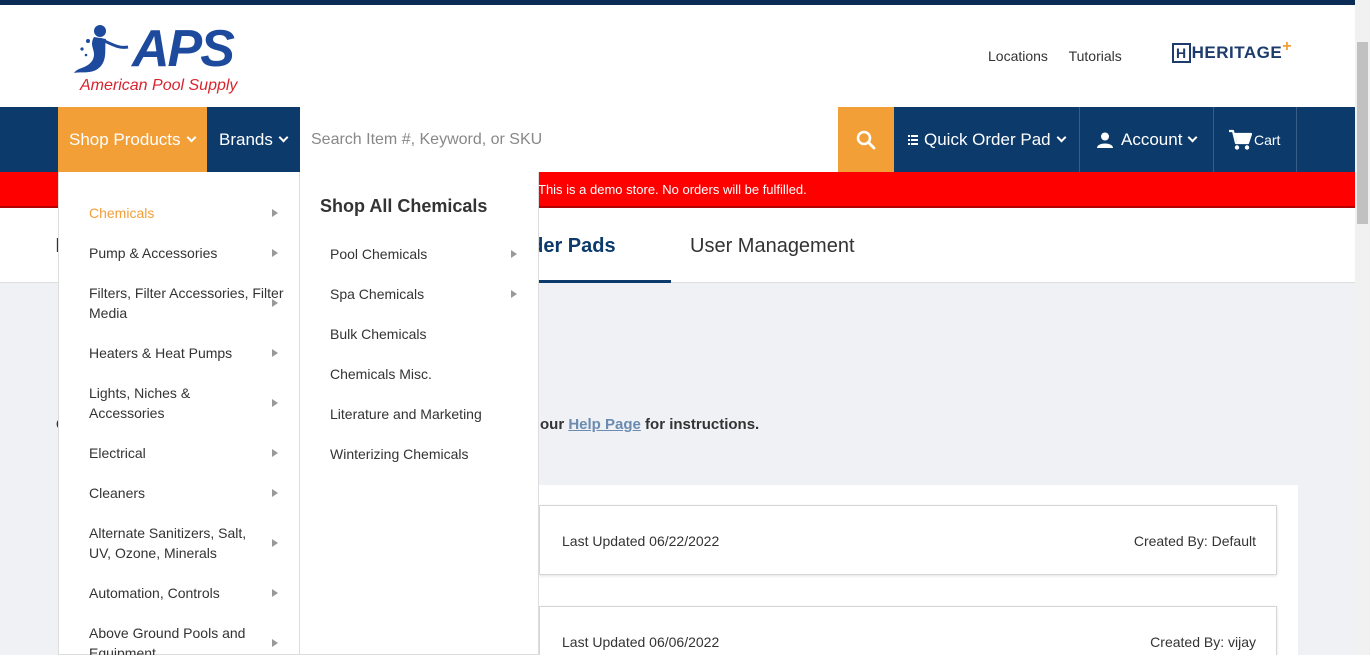  What do you see at coordinates (161, 353) in the screenshot?
I see `menu-item-label: Heaters & Heat Pumps` at bounding box center [161, 353].